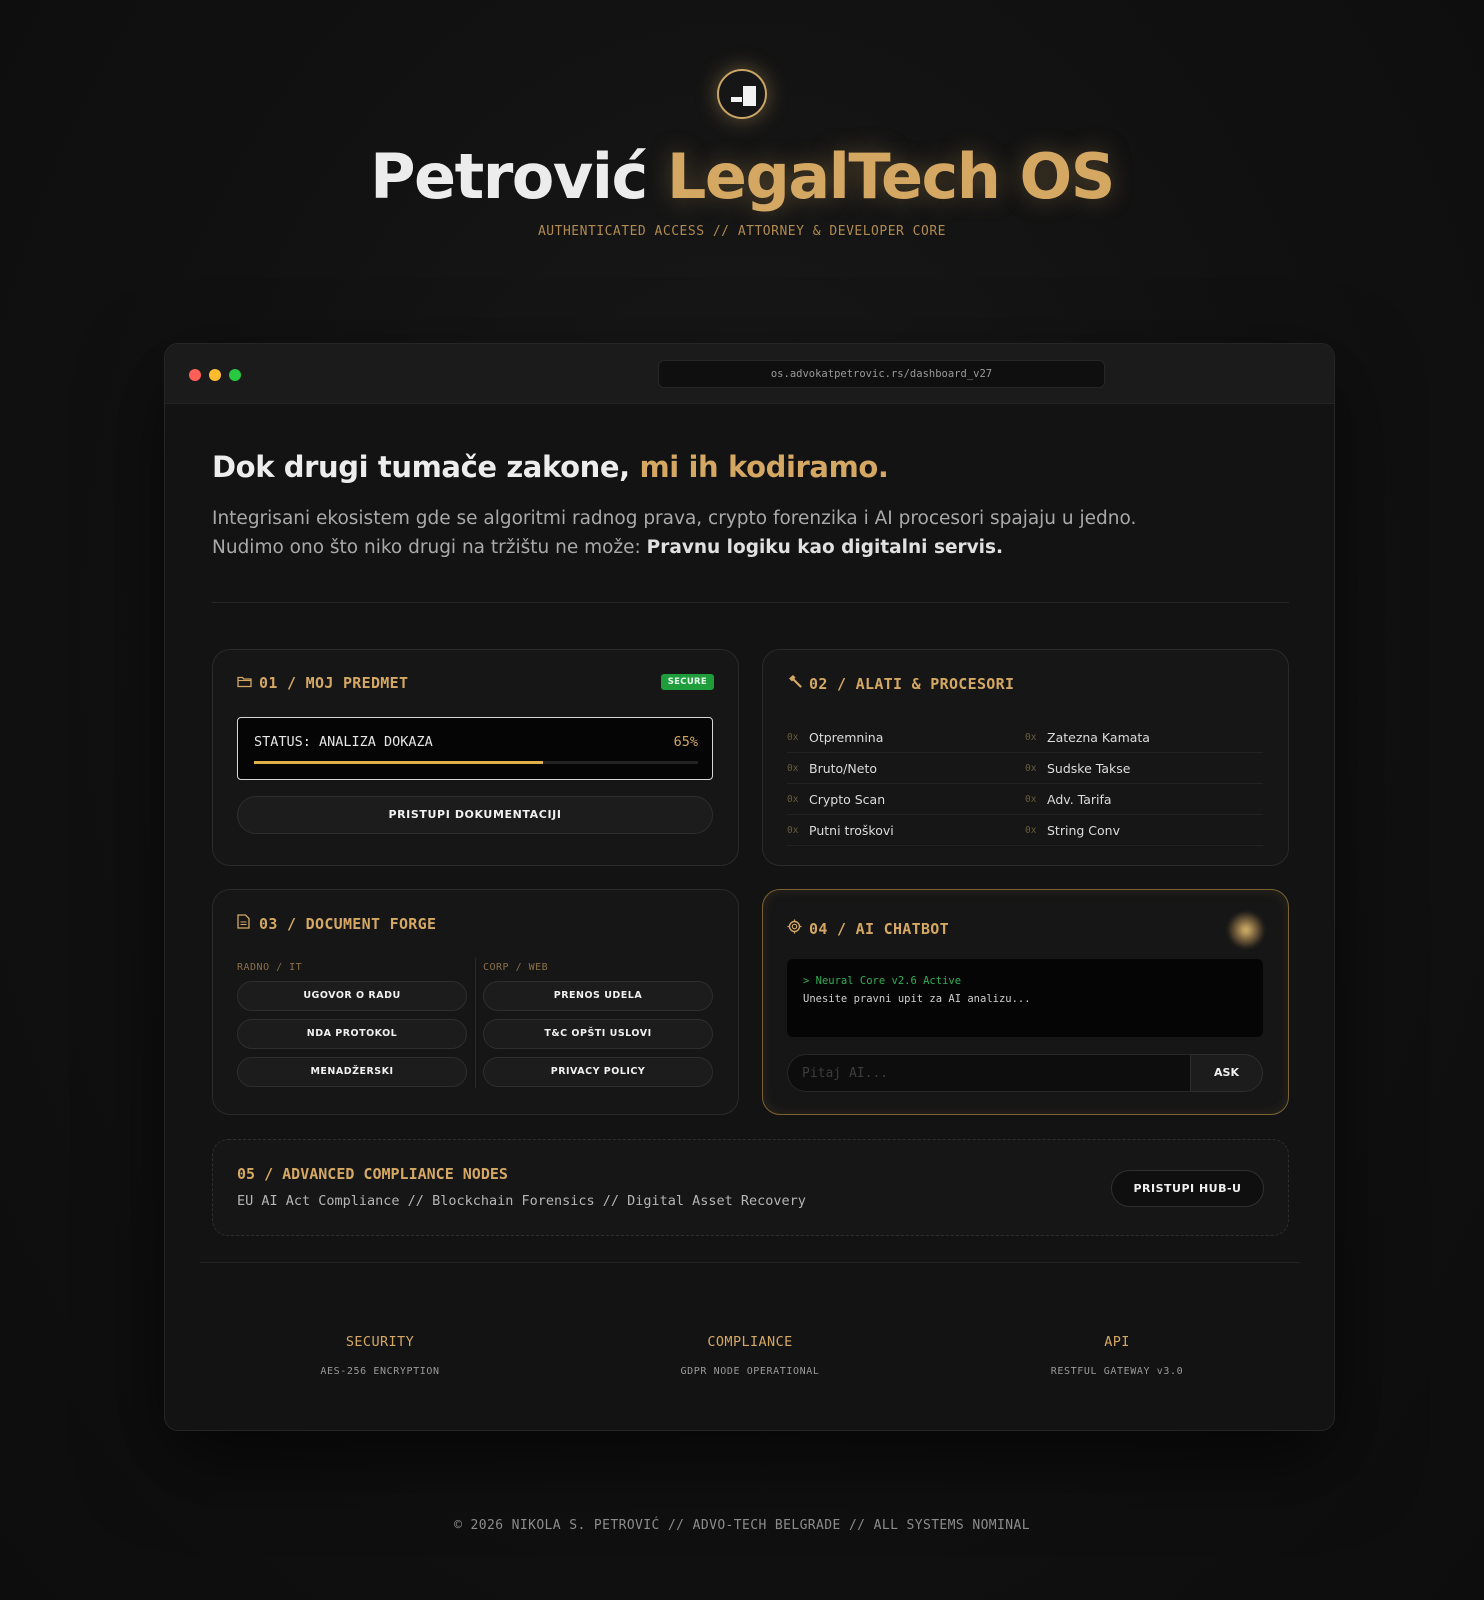  Describe the element at coordinates (890, 176) in the screenshot. I see `title-accent: LegalTech OS` at that location.